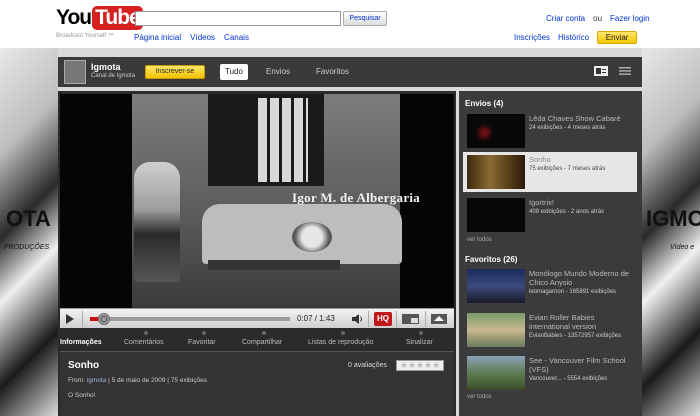  What do you see at coordinates (99, 18) in the screenshot?
I see `youtube-logo: You Tube` at bounding box center [99, 18].